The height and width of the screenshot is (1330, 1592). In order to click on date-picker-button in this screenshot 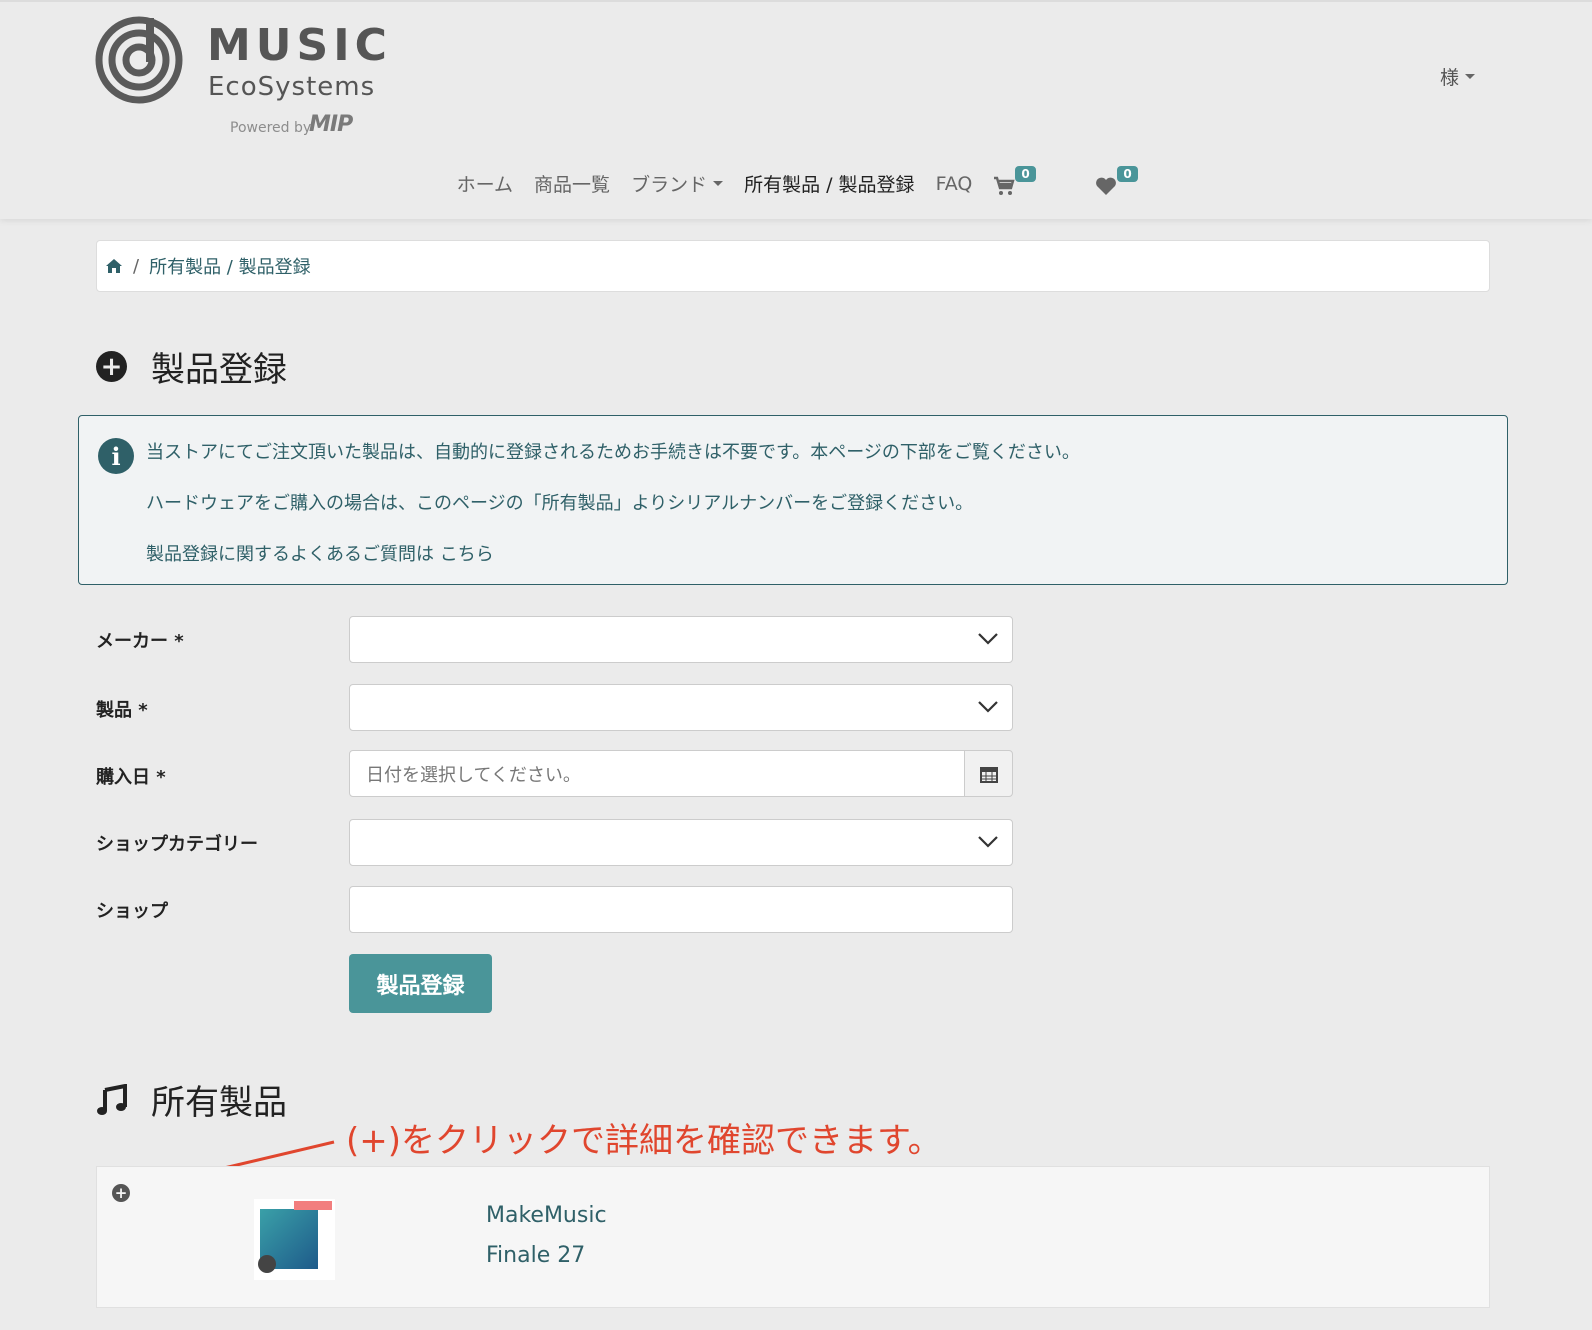, I will do `click(988, 773)`.